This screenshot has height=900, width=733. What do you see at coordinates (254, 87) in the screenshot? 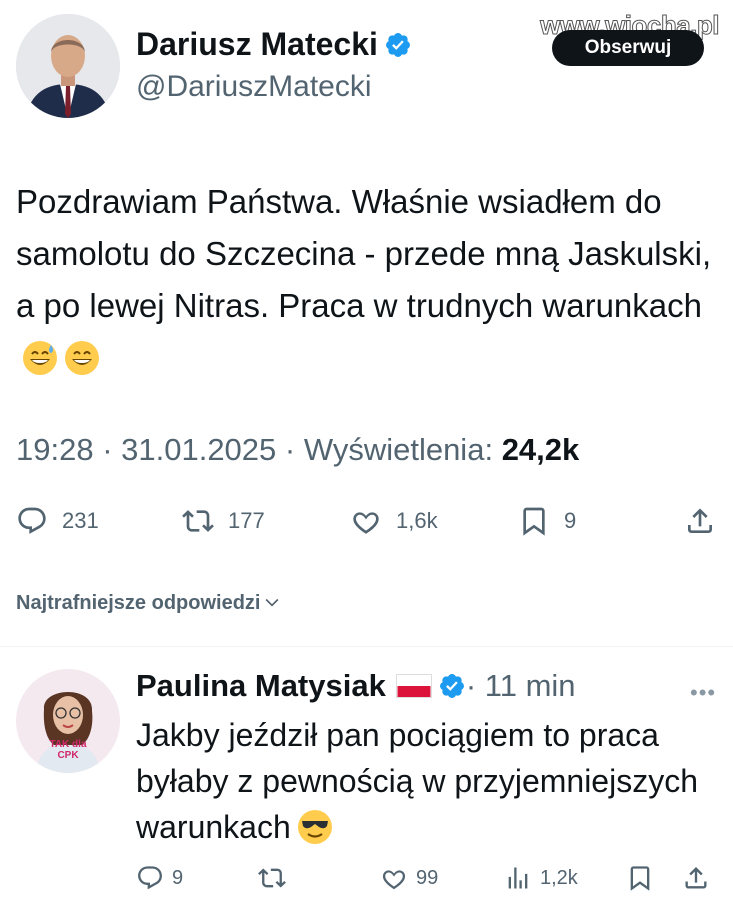
I see `author-handle: @DariuszMatecki` at bounding box center [254, 87].